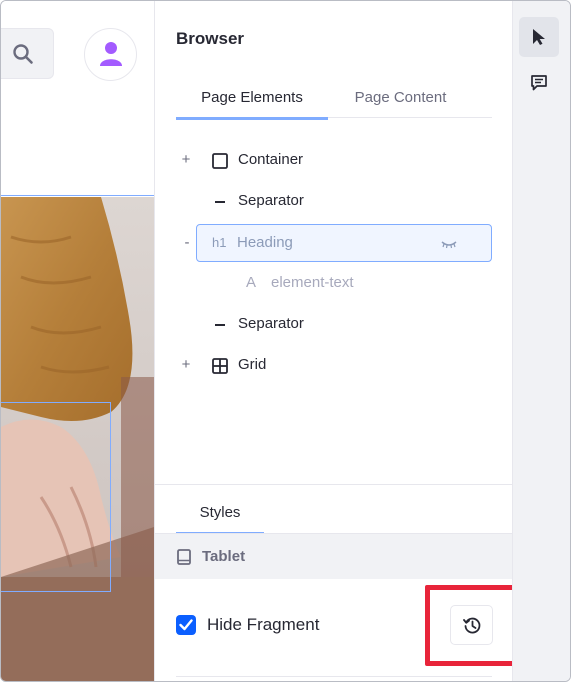 Image resolution: width=571 pixels, height=682 pixels. I want to click on checkmark-icon, so click(186, 625).